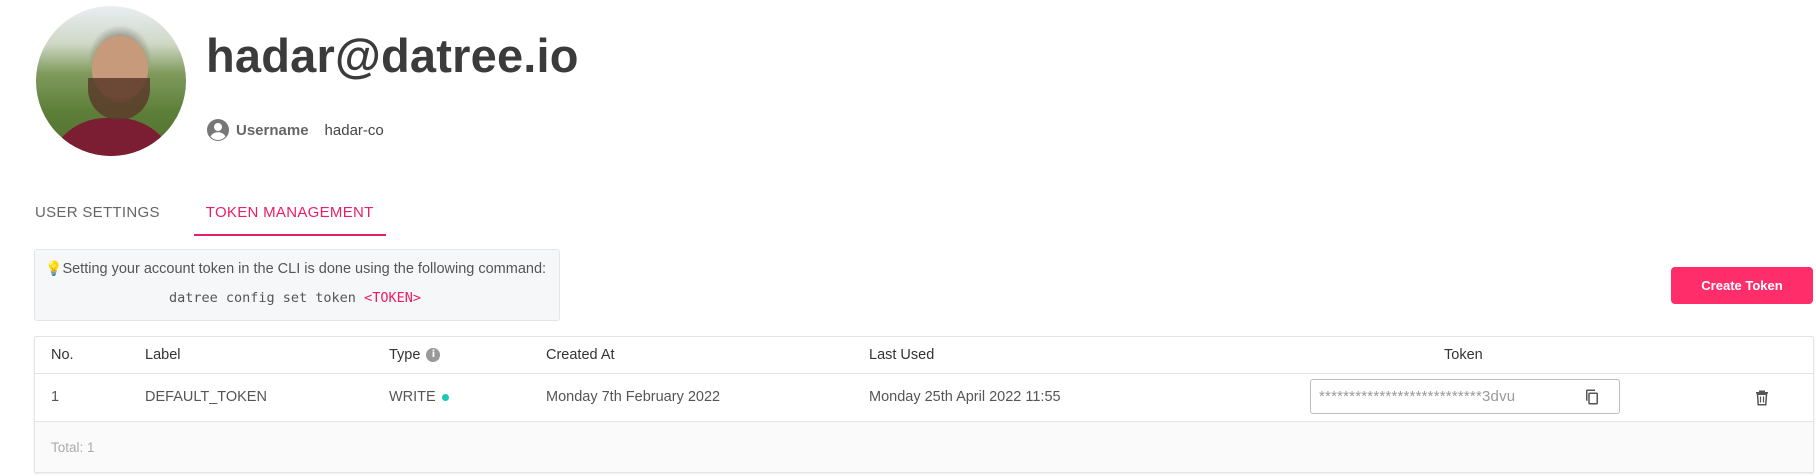 This screenshot has width=1816, height=476. I want to click on lightbulb-icon: 💡, so click(54, 268).